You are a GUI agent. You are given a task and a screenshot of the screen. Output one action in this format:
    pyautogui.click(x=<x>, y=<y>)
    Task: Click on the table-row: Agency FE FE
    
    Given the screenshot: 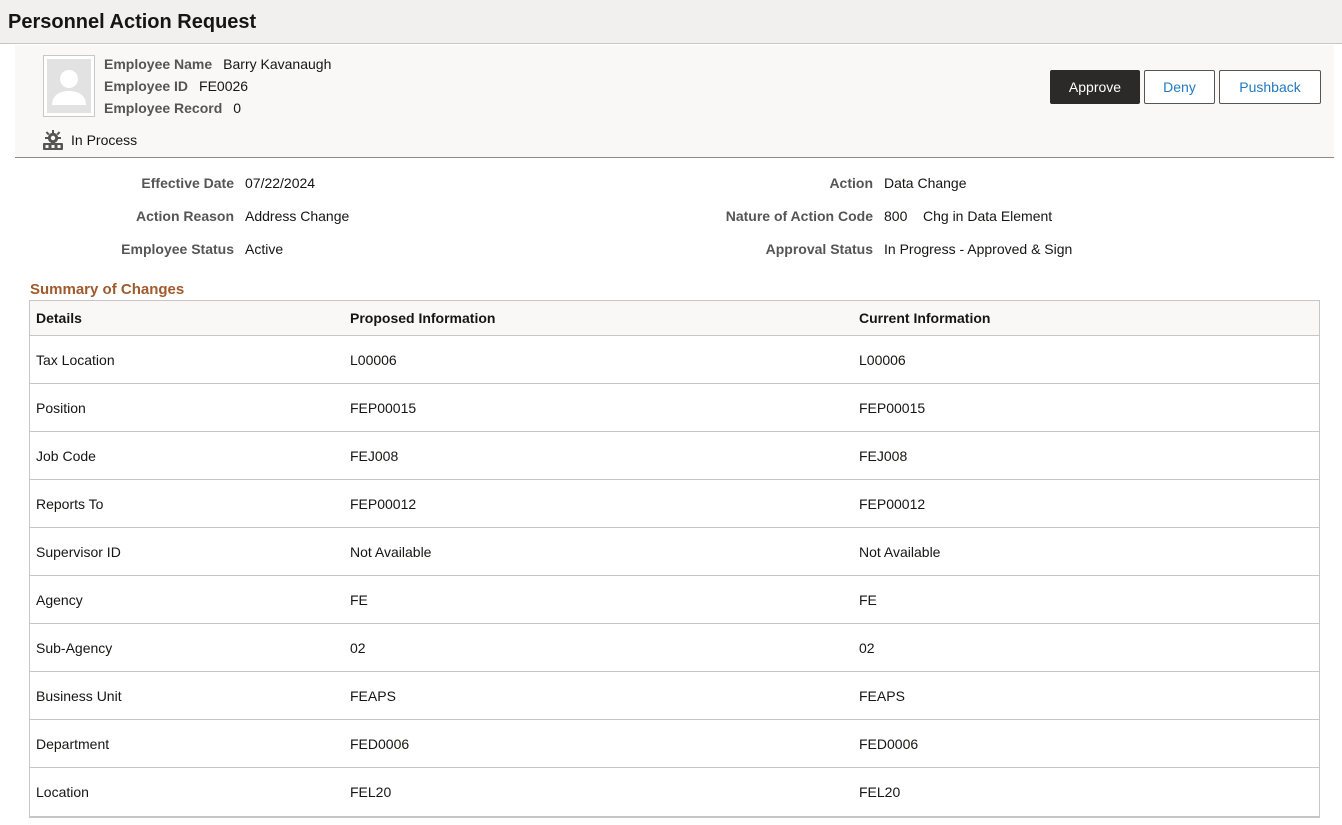 What is the action you would take?
    pyautogui.click(x=674, y=600)
    